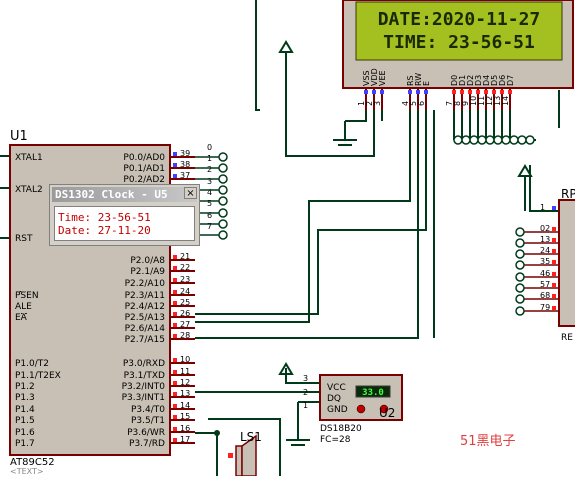 Image resolution: width=575 pixels, height=480 pixels. Describe the element at coordinates (185, 405) in the screenshot. I see `mcu-pin-number: 14` at that location.